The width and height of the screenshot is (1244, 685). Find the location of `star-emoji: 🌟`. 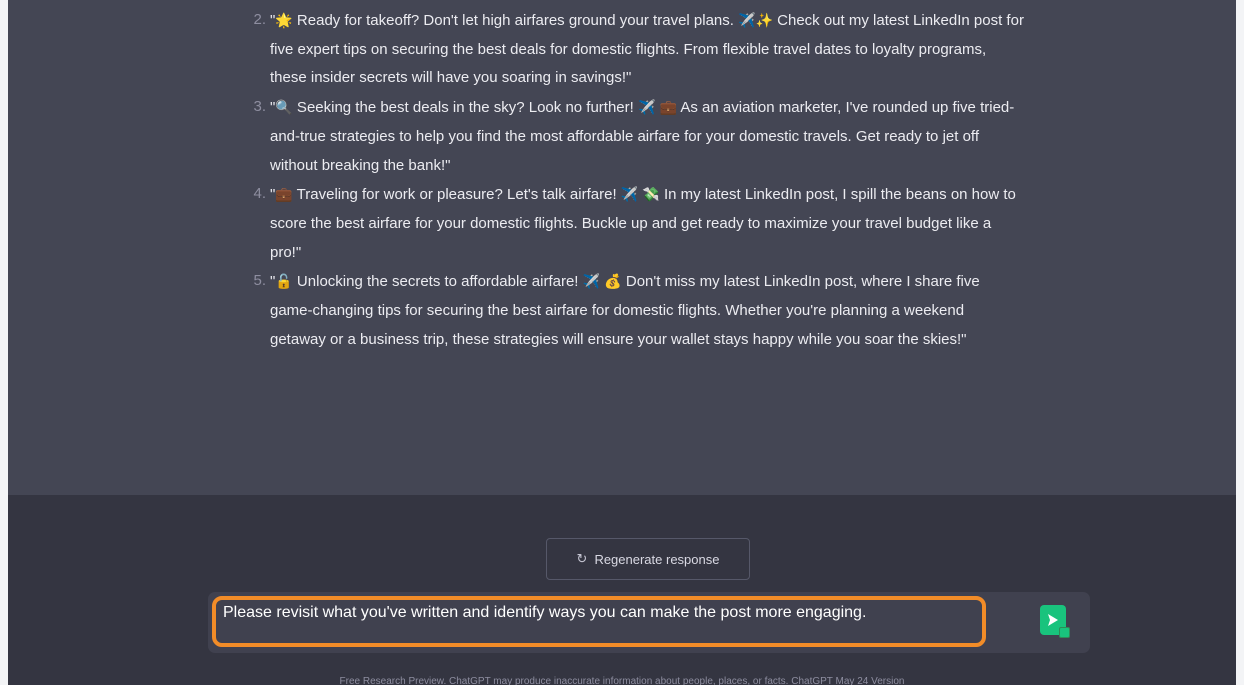

star-emoji: 🌟 is located at coordinates (284, 20).